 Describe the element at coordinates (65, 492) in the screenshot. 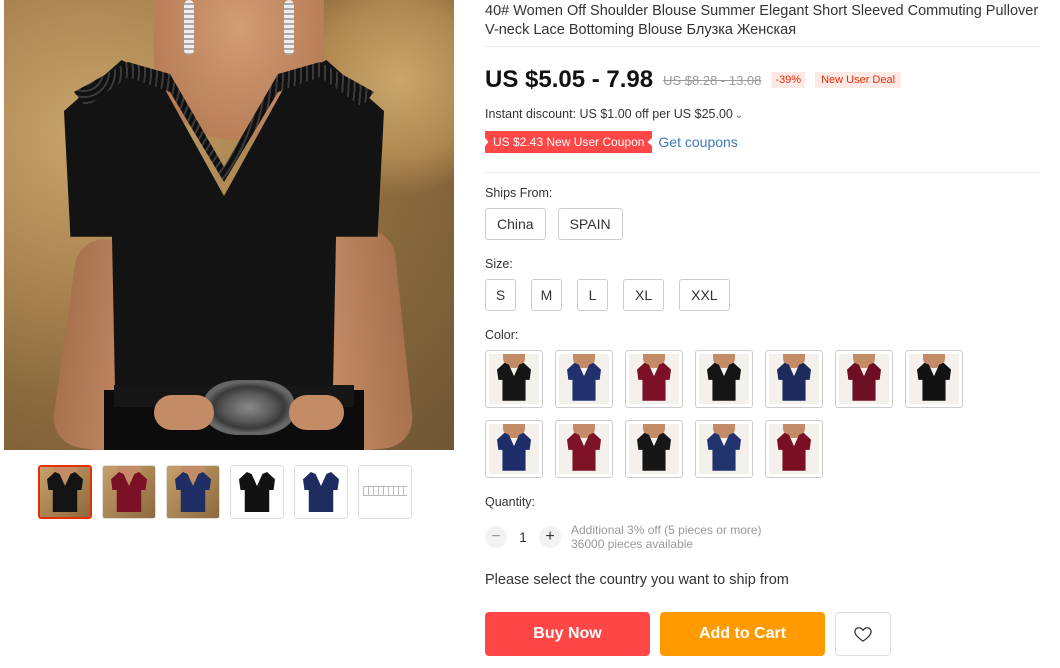

I see `thumbnail-black-lace` at that location.